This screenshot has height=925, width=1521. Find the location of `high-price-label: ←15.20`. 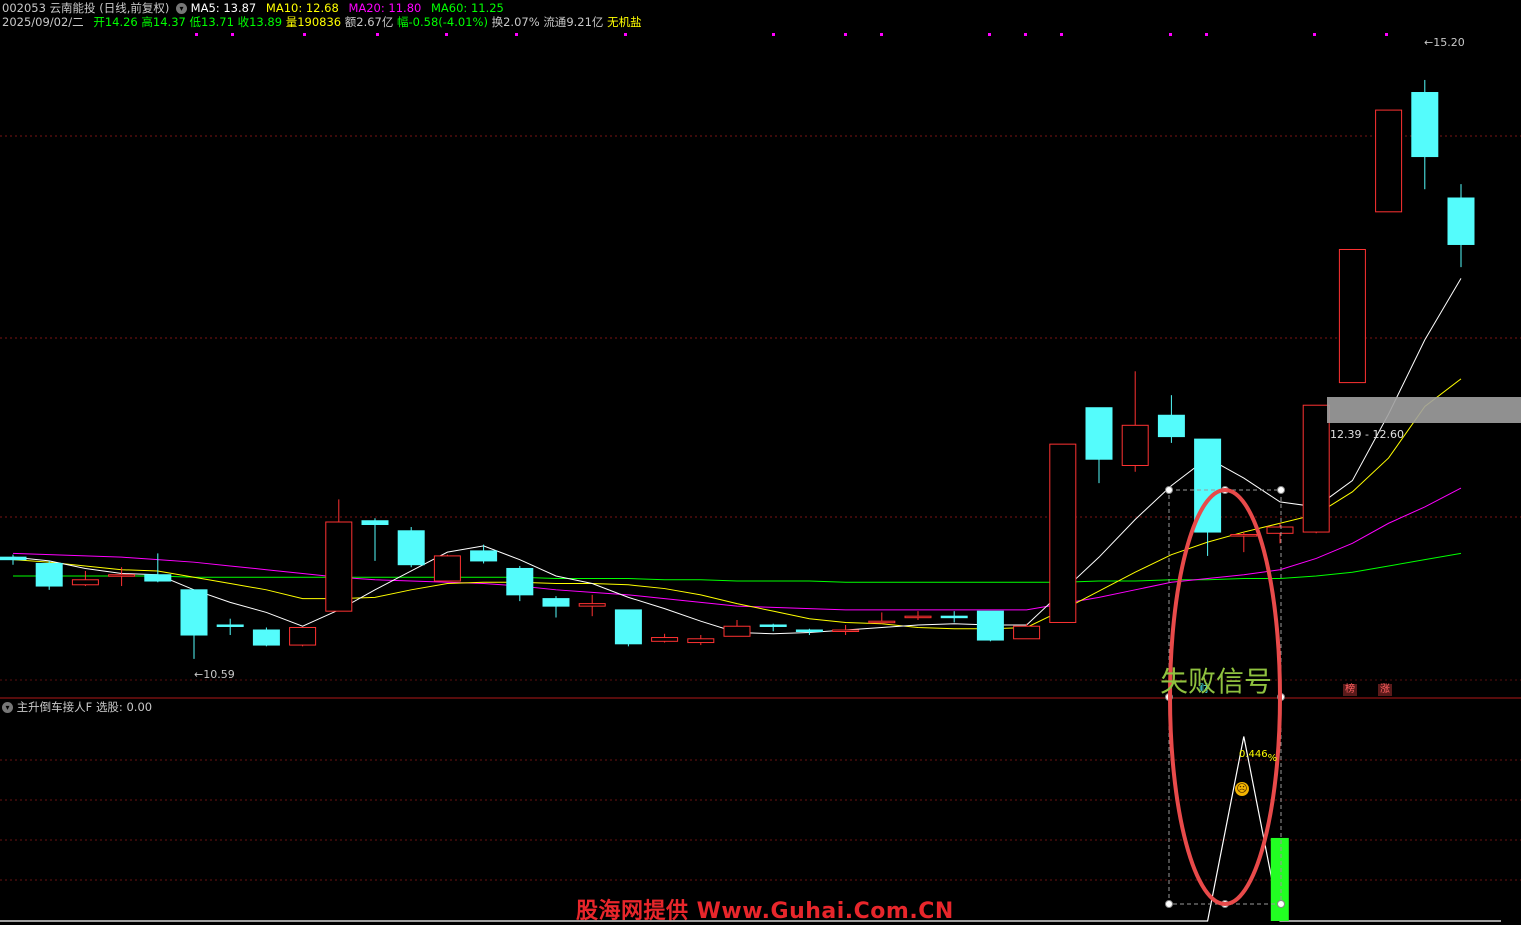

high-price-label: ←15.20 is located at coordinates (1444, 42).